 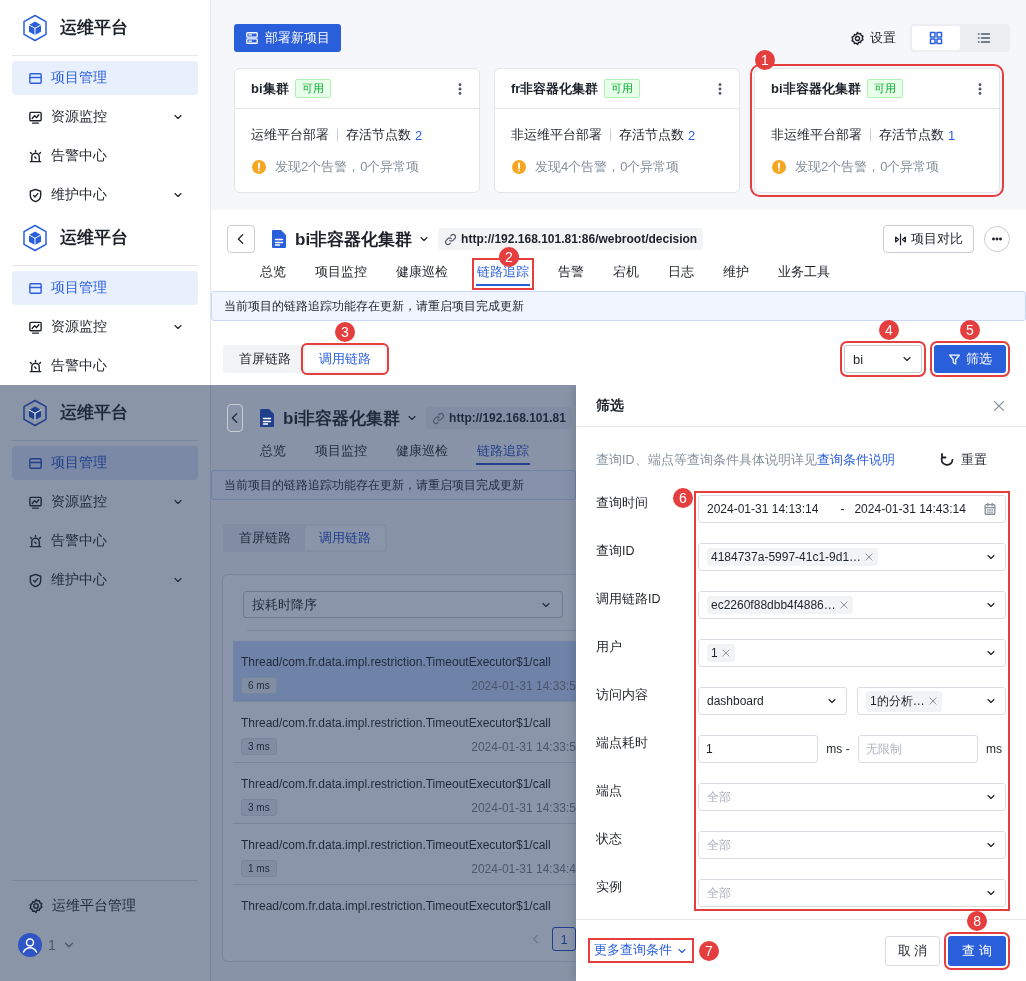 I want to click on field-label: 查询时间, so click(x=622, y=503).